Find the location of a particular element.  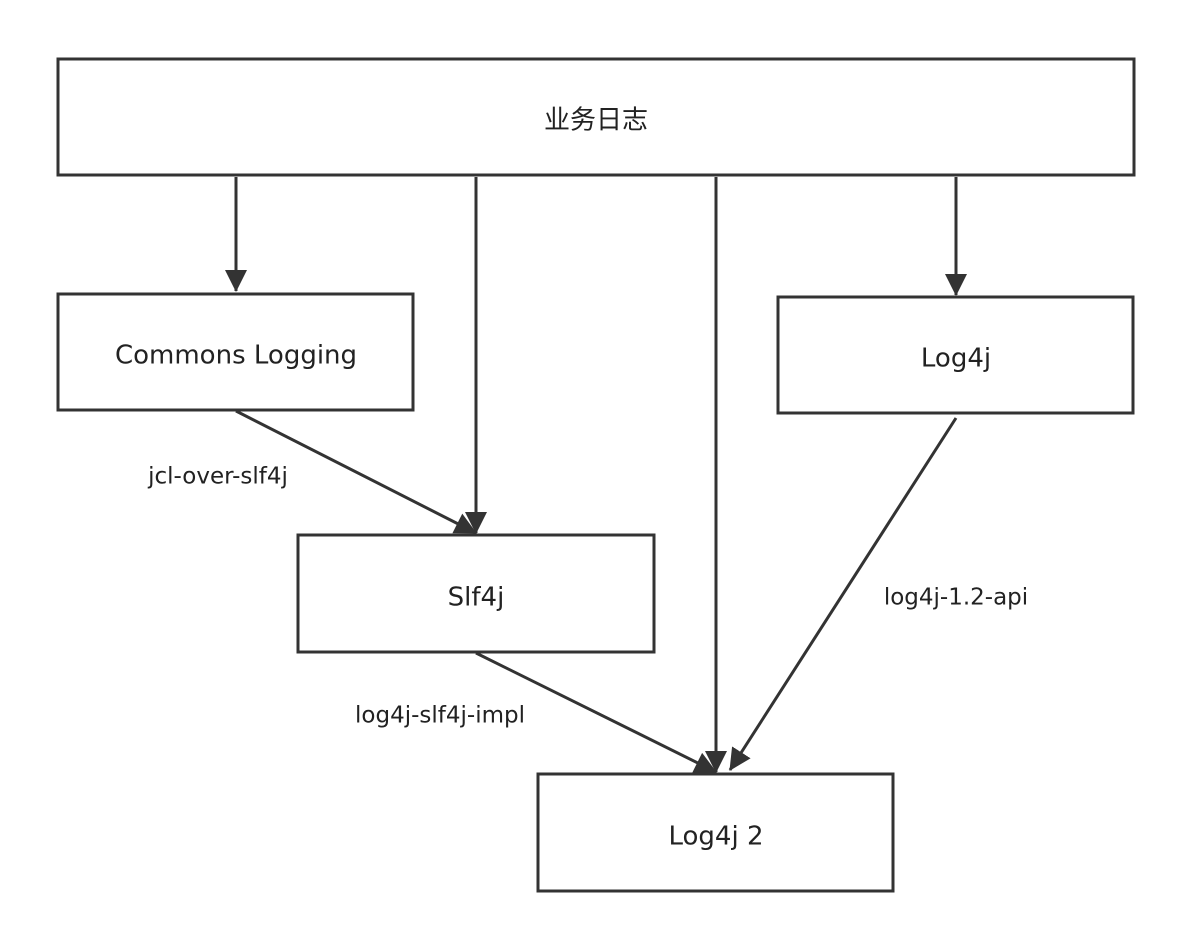

business-log-label: 业务日志 is located at coordinates (596, 121).